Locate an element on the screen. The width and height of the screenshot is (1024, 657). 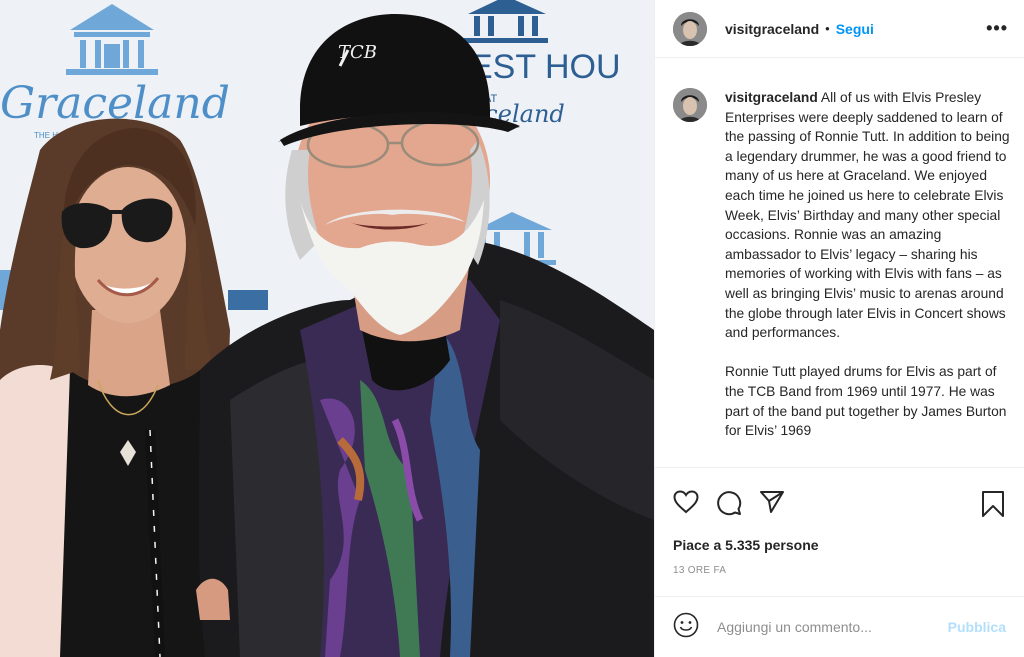
likes-count: Piace a 5.335 persone is located at coordinates (746, 545).